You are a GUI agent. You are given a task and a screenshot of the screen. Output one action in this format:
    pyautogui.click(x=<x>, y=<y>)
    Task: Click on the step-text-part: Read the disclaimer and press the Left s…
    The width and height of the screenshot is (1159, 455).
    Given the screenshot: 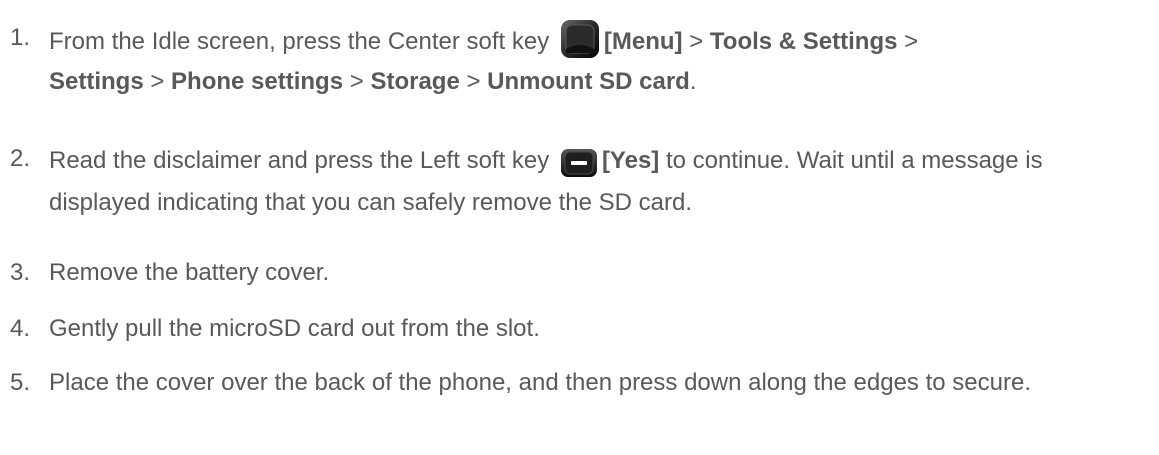 What is the action you would take?
    pyautogui.click(x=302, y=160)
    